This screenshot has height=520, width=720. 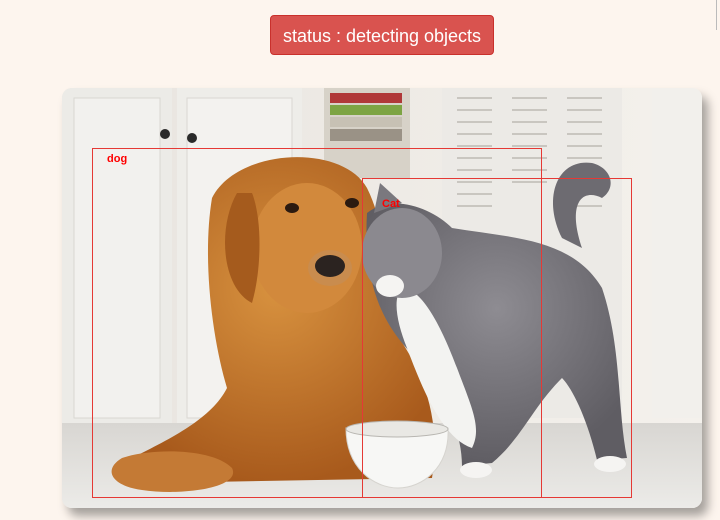 I want to click on detection-label-dog: dog, so click(x=117, y=159).